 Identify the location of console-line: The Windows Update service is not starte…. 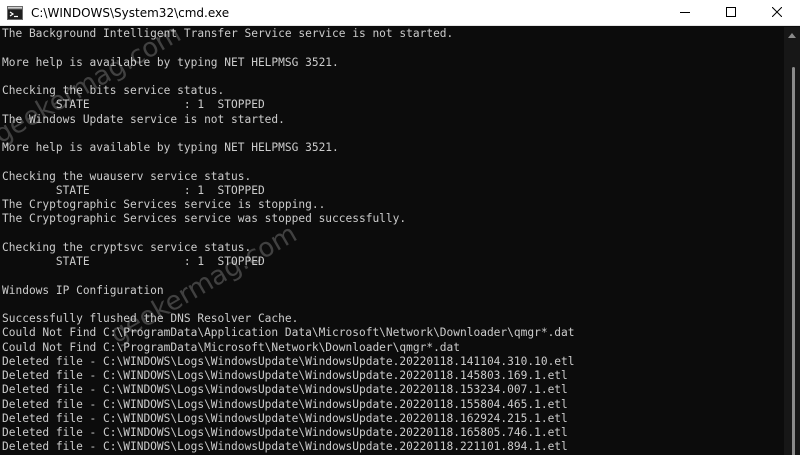
(143, 119).